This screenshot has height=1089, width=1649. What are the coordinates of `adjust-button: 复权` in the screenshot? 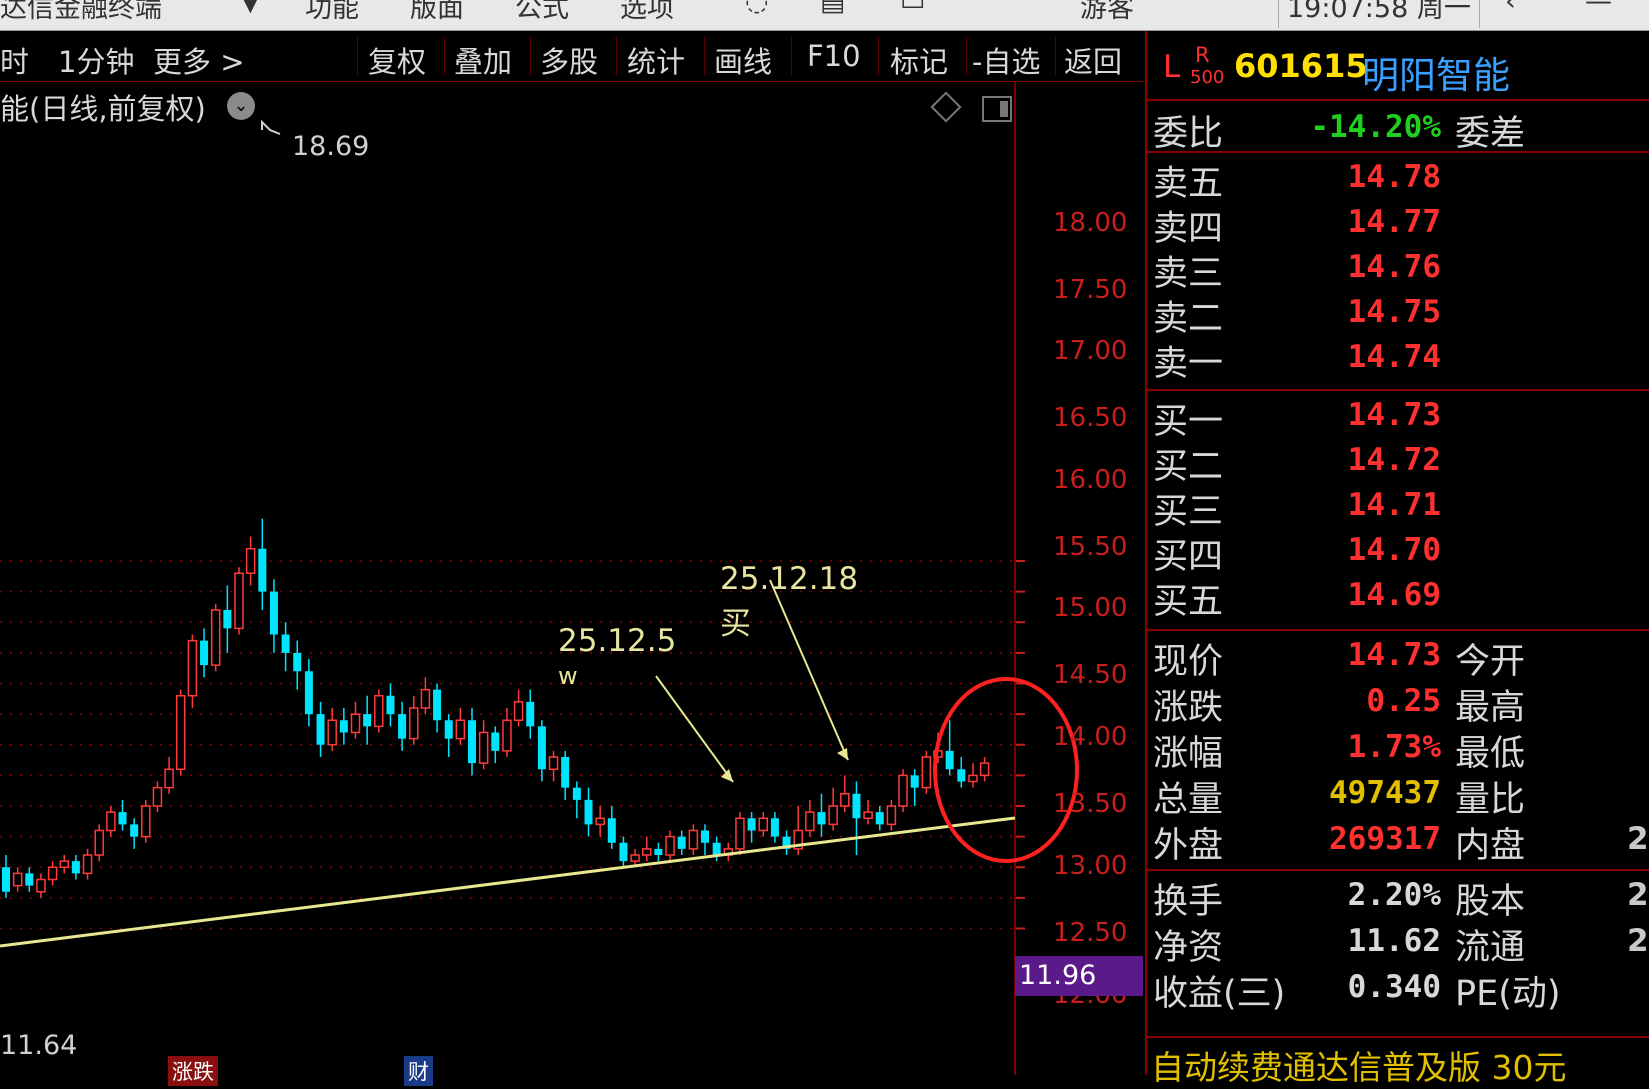 It's located at (397, 60).